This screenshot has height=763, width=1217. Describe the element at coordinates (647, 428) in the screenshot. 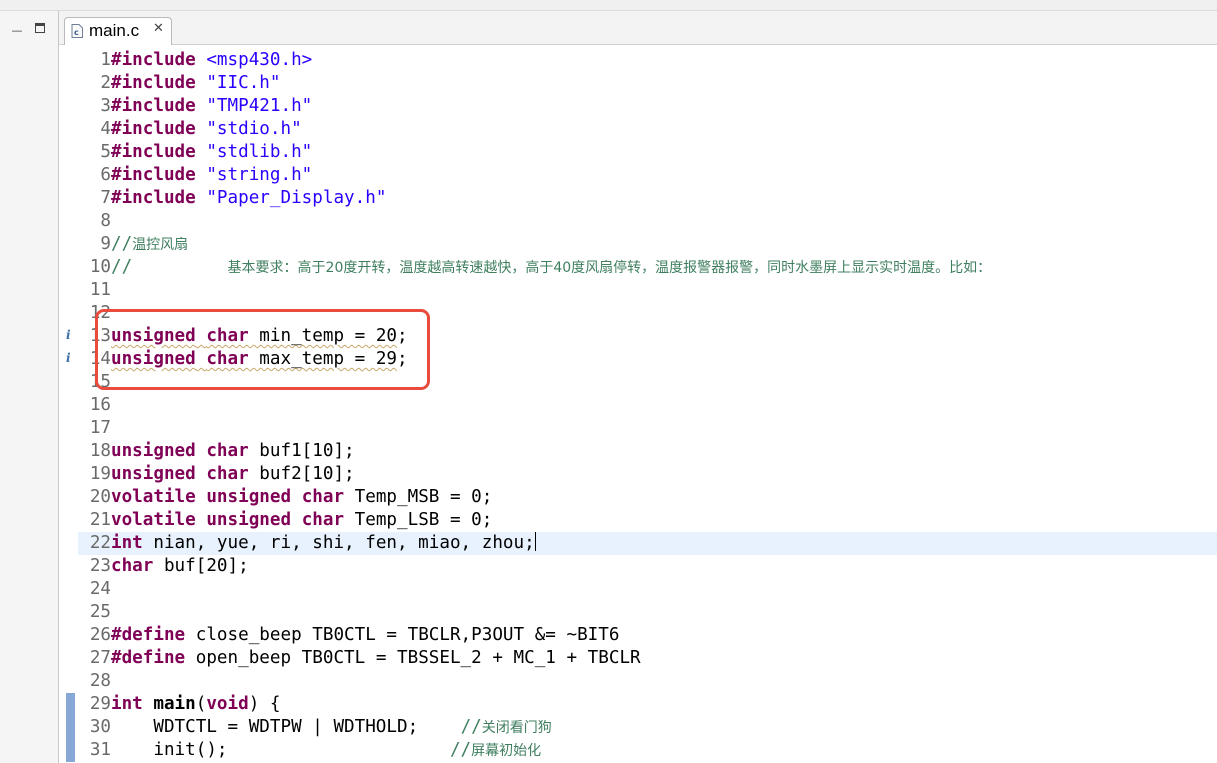

I see `code-line: 17` at that location.